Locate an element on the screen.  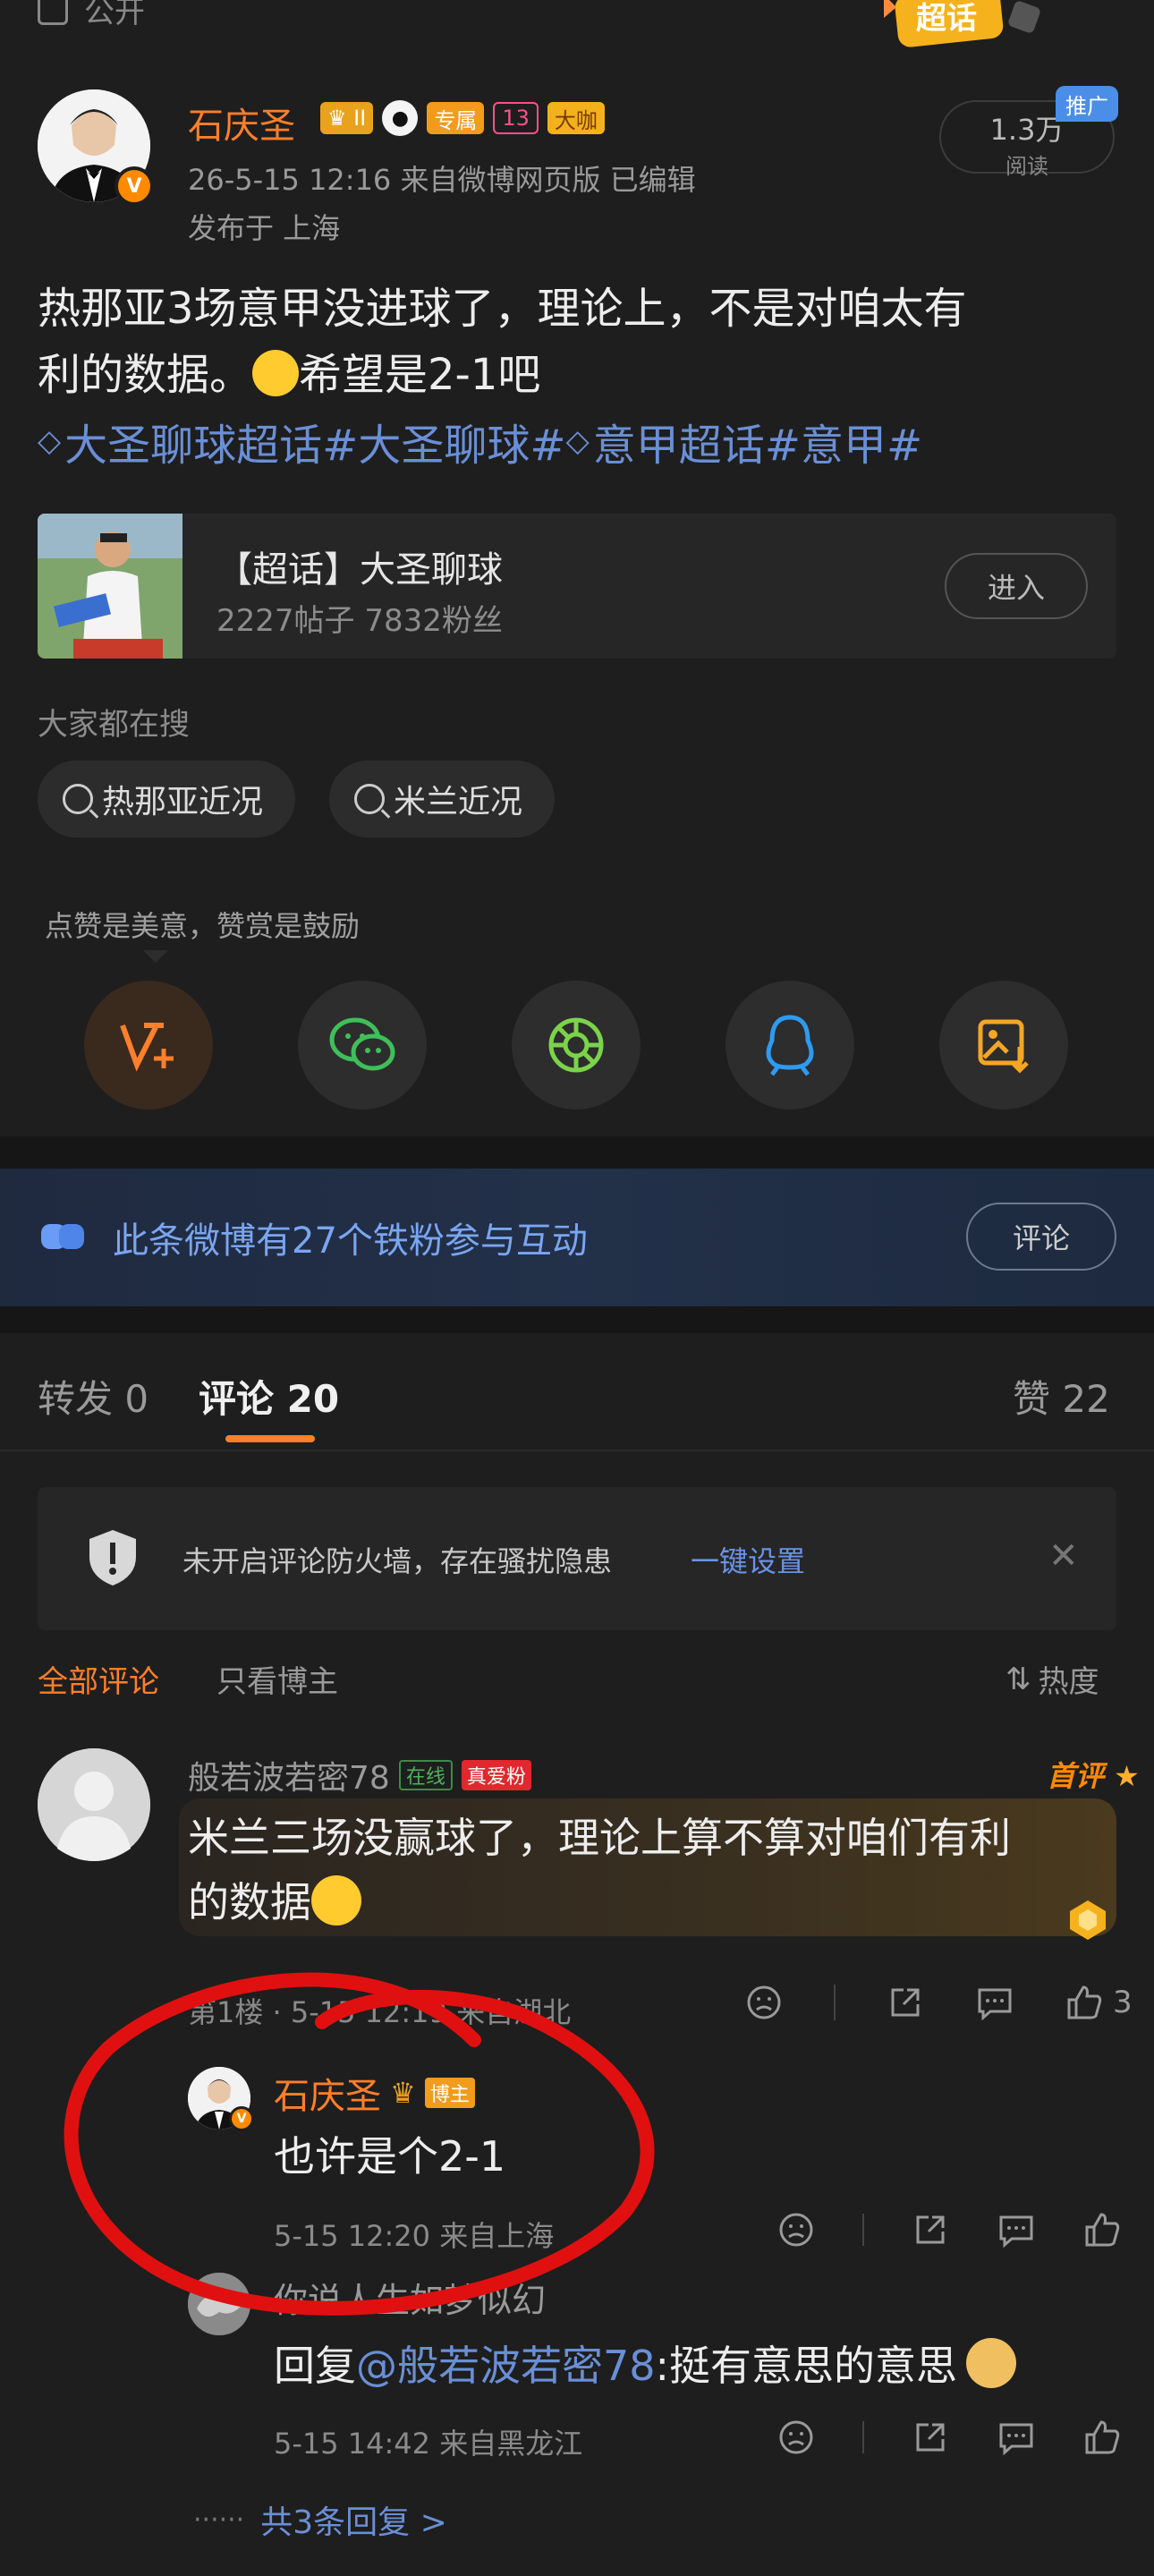
laugh-cry-emoji-icon is located at coordinates (336, 1901).